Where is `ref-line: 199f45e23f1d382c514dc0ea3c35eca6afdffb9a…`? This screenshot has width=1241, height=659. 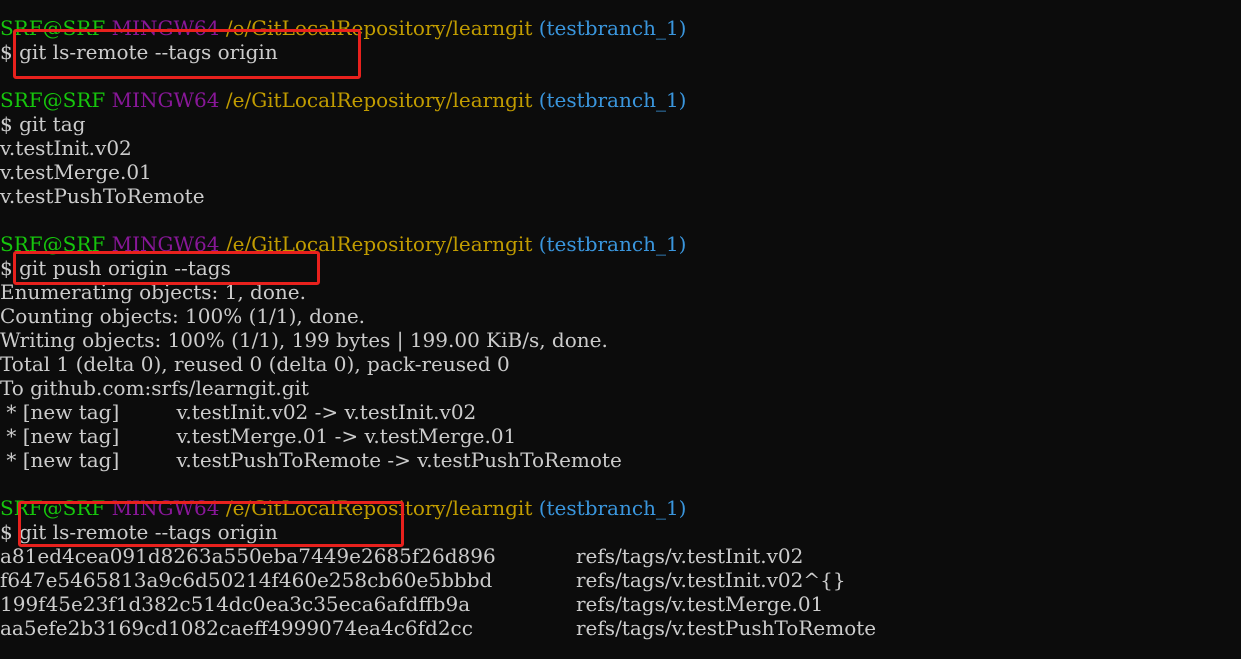 ref-line: 199f45e23f1d382c514dc0ea3c35eca6afdffb9a… is located at coordinates (620, 604).